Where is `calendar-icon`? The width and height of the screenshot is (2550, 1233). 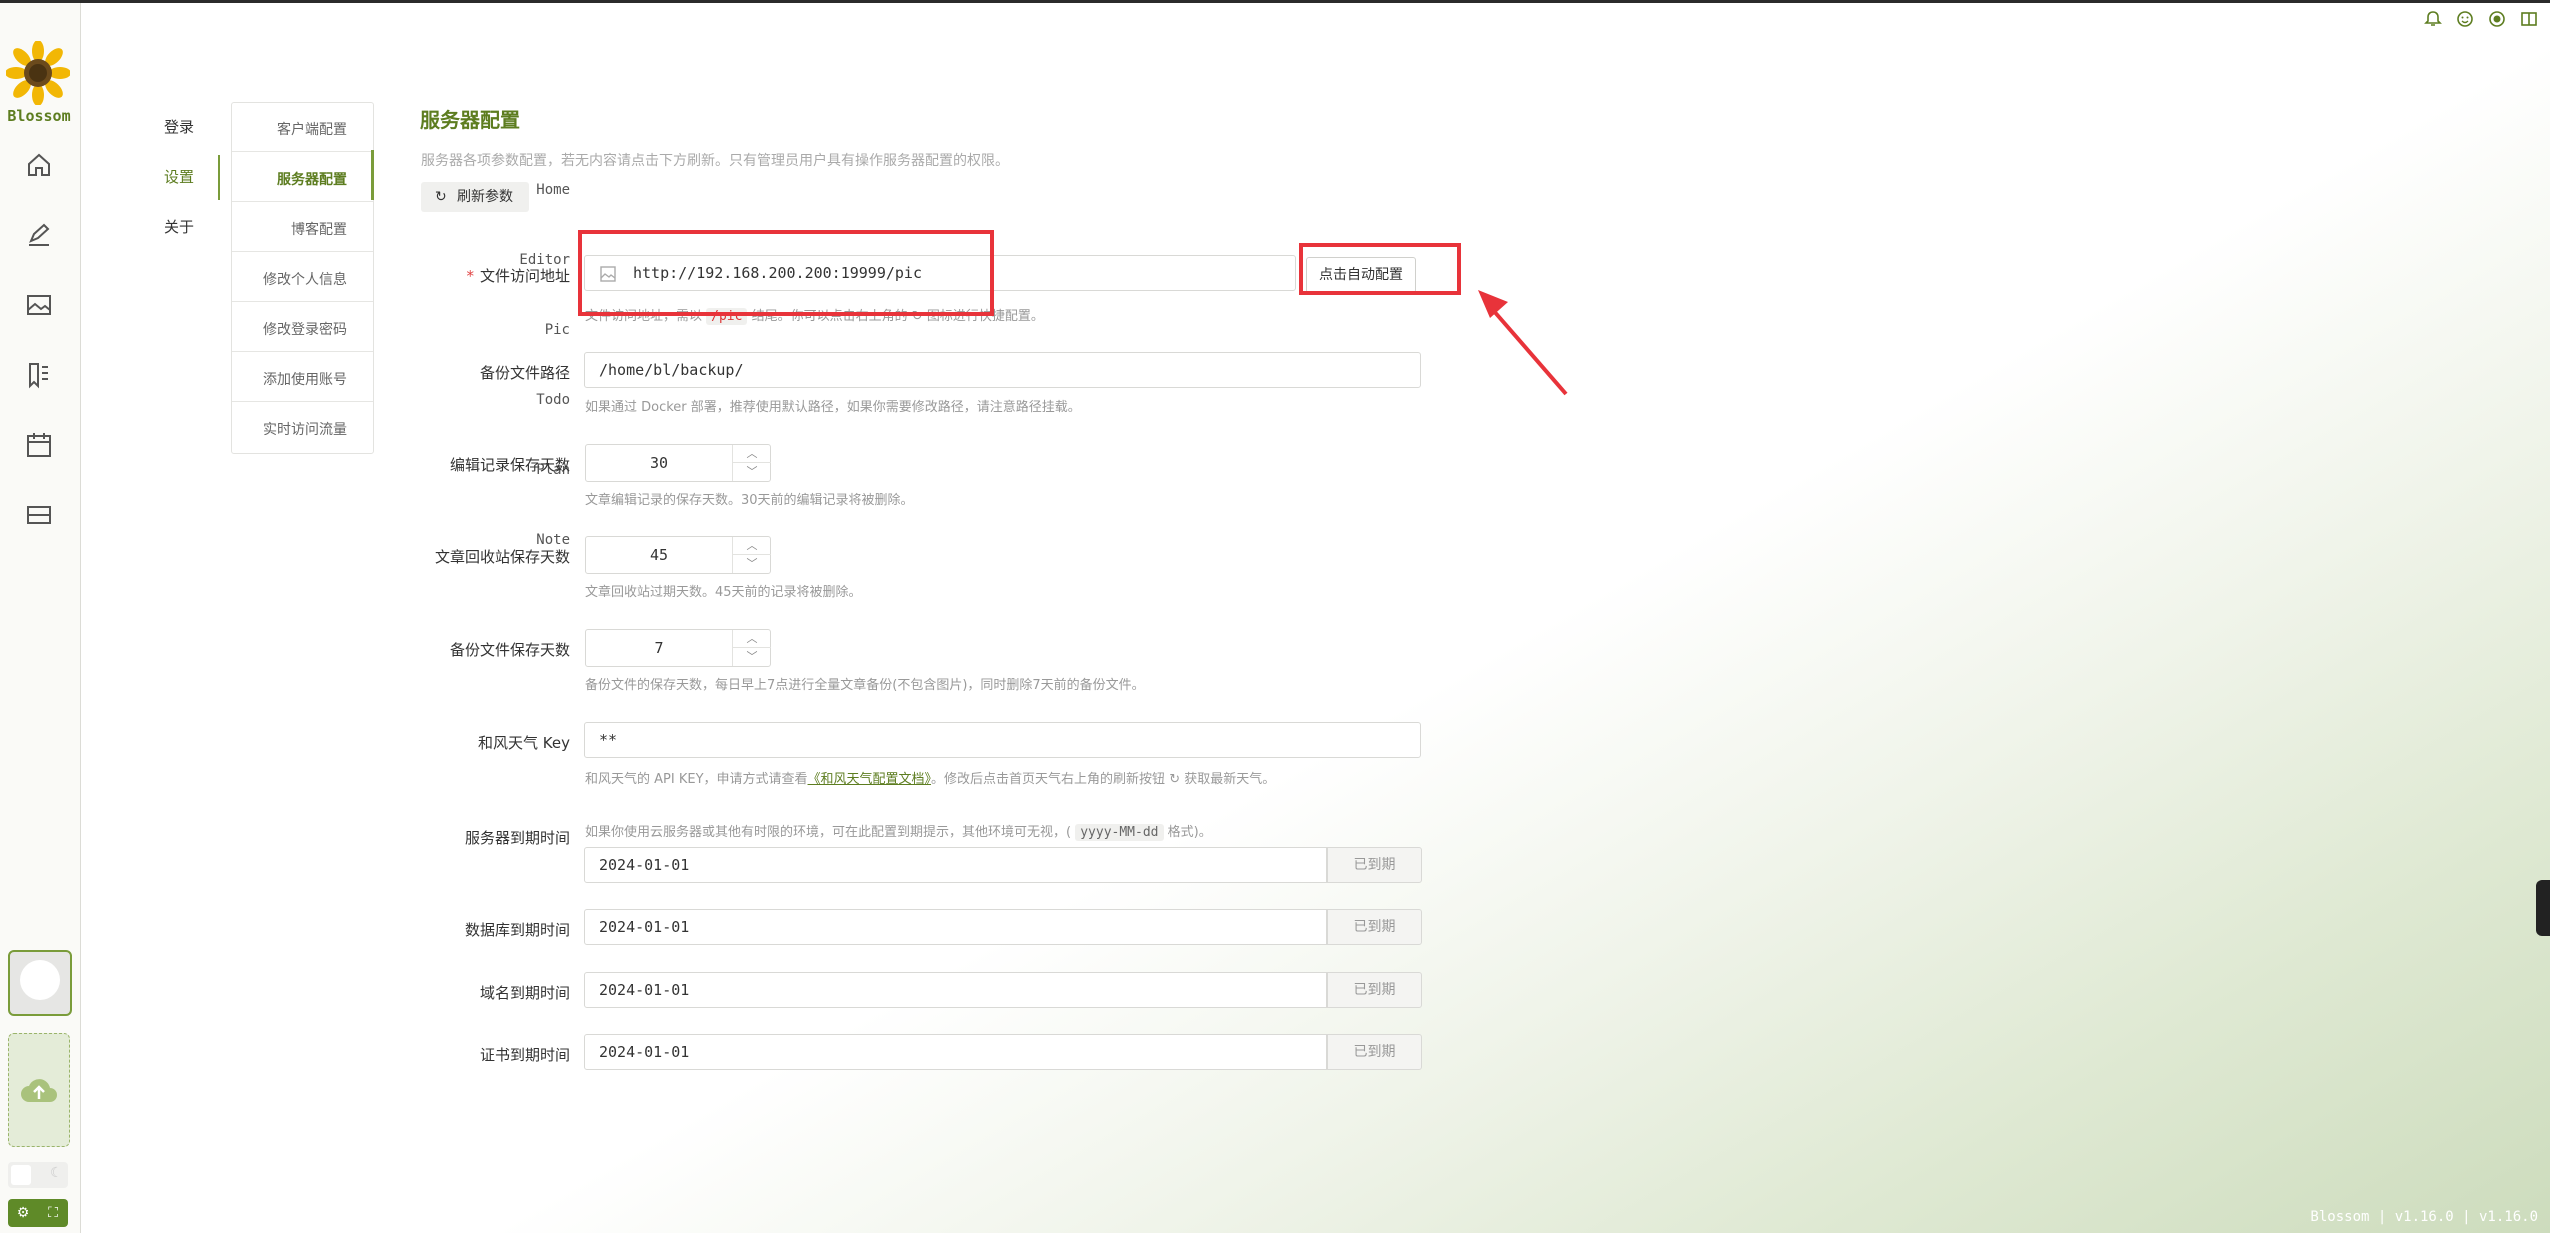
calendar-icon is located at coordinates (39, 445).